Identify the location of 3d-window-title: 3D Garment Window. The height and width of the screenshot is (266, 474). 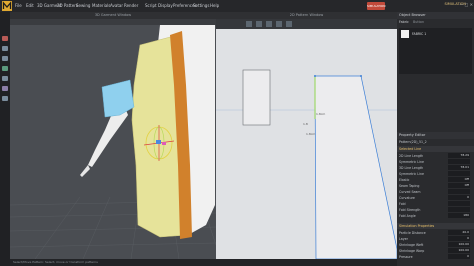
(113, 15).